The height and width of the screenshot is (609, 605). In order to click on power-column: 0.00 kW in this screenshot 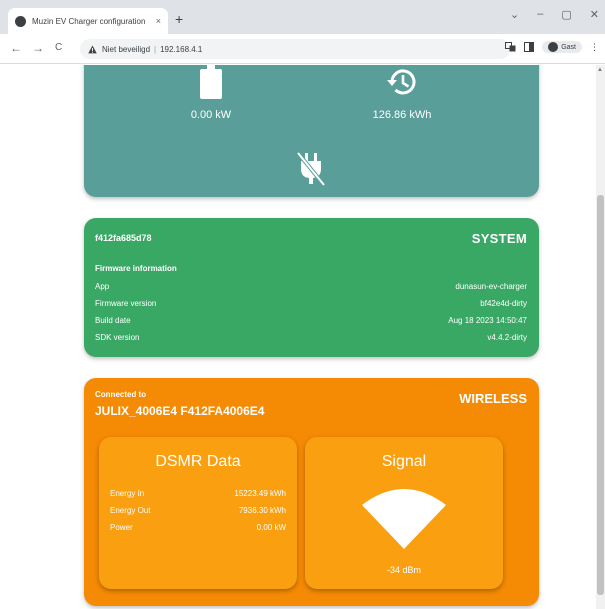, I will do `click(211, 93)`.